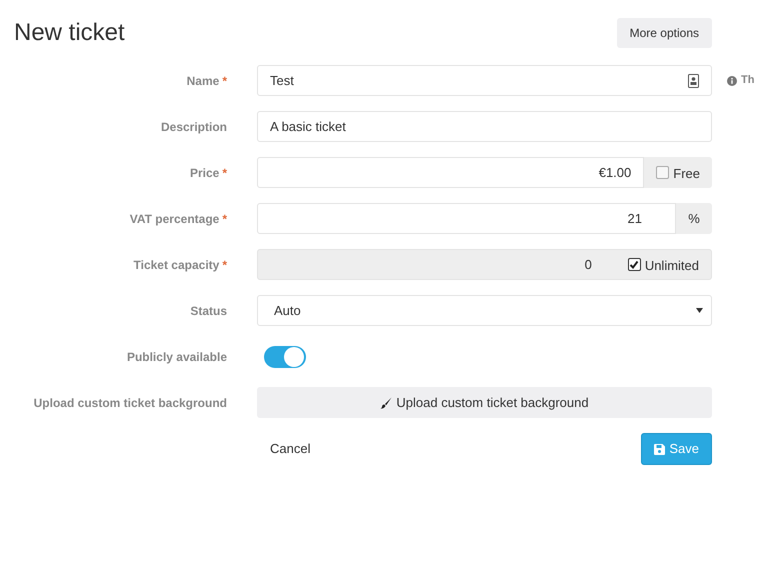 The width and height of the screenshot is (757, 584). Describe the element at coordinates (450, 172) in the screenshot. I see `number-field: €1.00` at that location.